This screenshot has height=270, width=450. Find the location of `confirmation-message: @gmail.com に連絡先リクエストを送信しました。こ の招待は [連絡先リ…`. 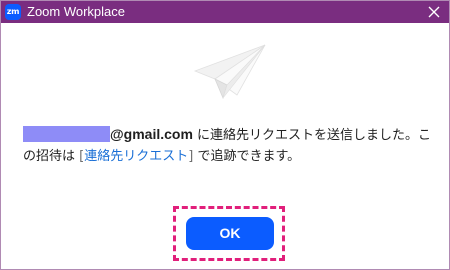

confirmation-message: @gmail.com に連絡先リクエストを送信しました。こ の招待は [連絡先リ… is located at coordinates (228, 145).